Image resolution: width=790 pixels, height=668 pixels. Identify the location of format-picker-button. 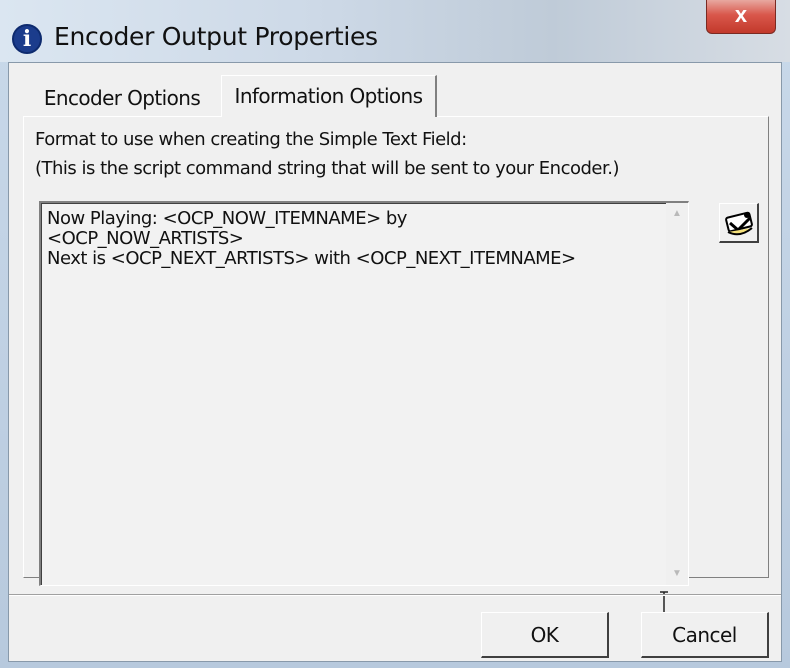
(739, 223).